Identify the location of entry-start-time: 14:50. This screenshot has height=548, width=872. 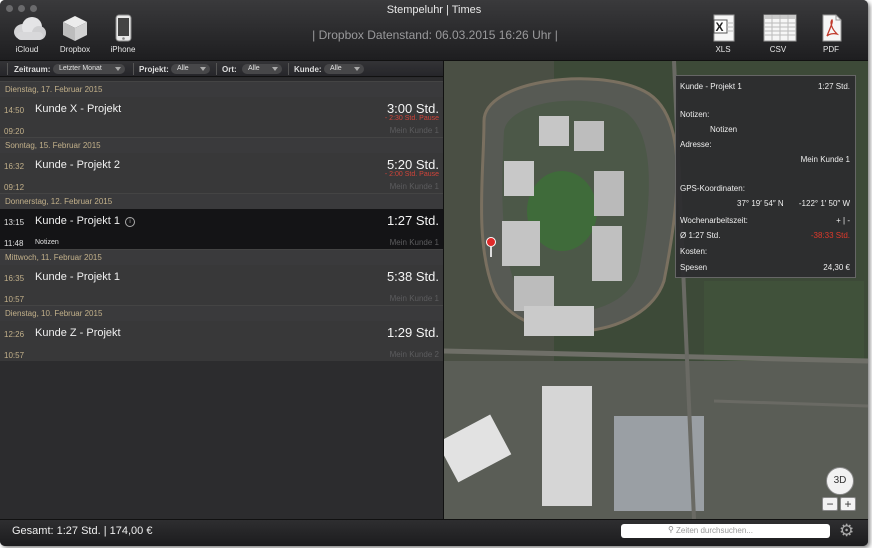
(14, 110).